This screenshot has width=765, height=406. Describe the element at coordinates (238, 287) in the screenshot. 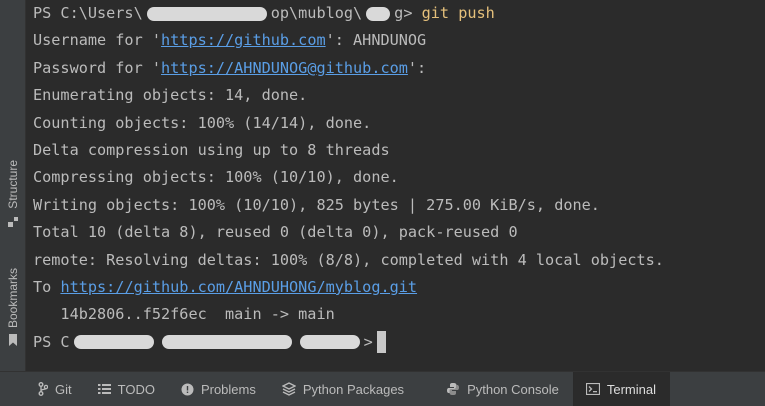

I see `repo-link: https://github.com/AHNDUHONG/myblog.git` at that location.